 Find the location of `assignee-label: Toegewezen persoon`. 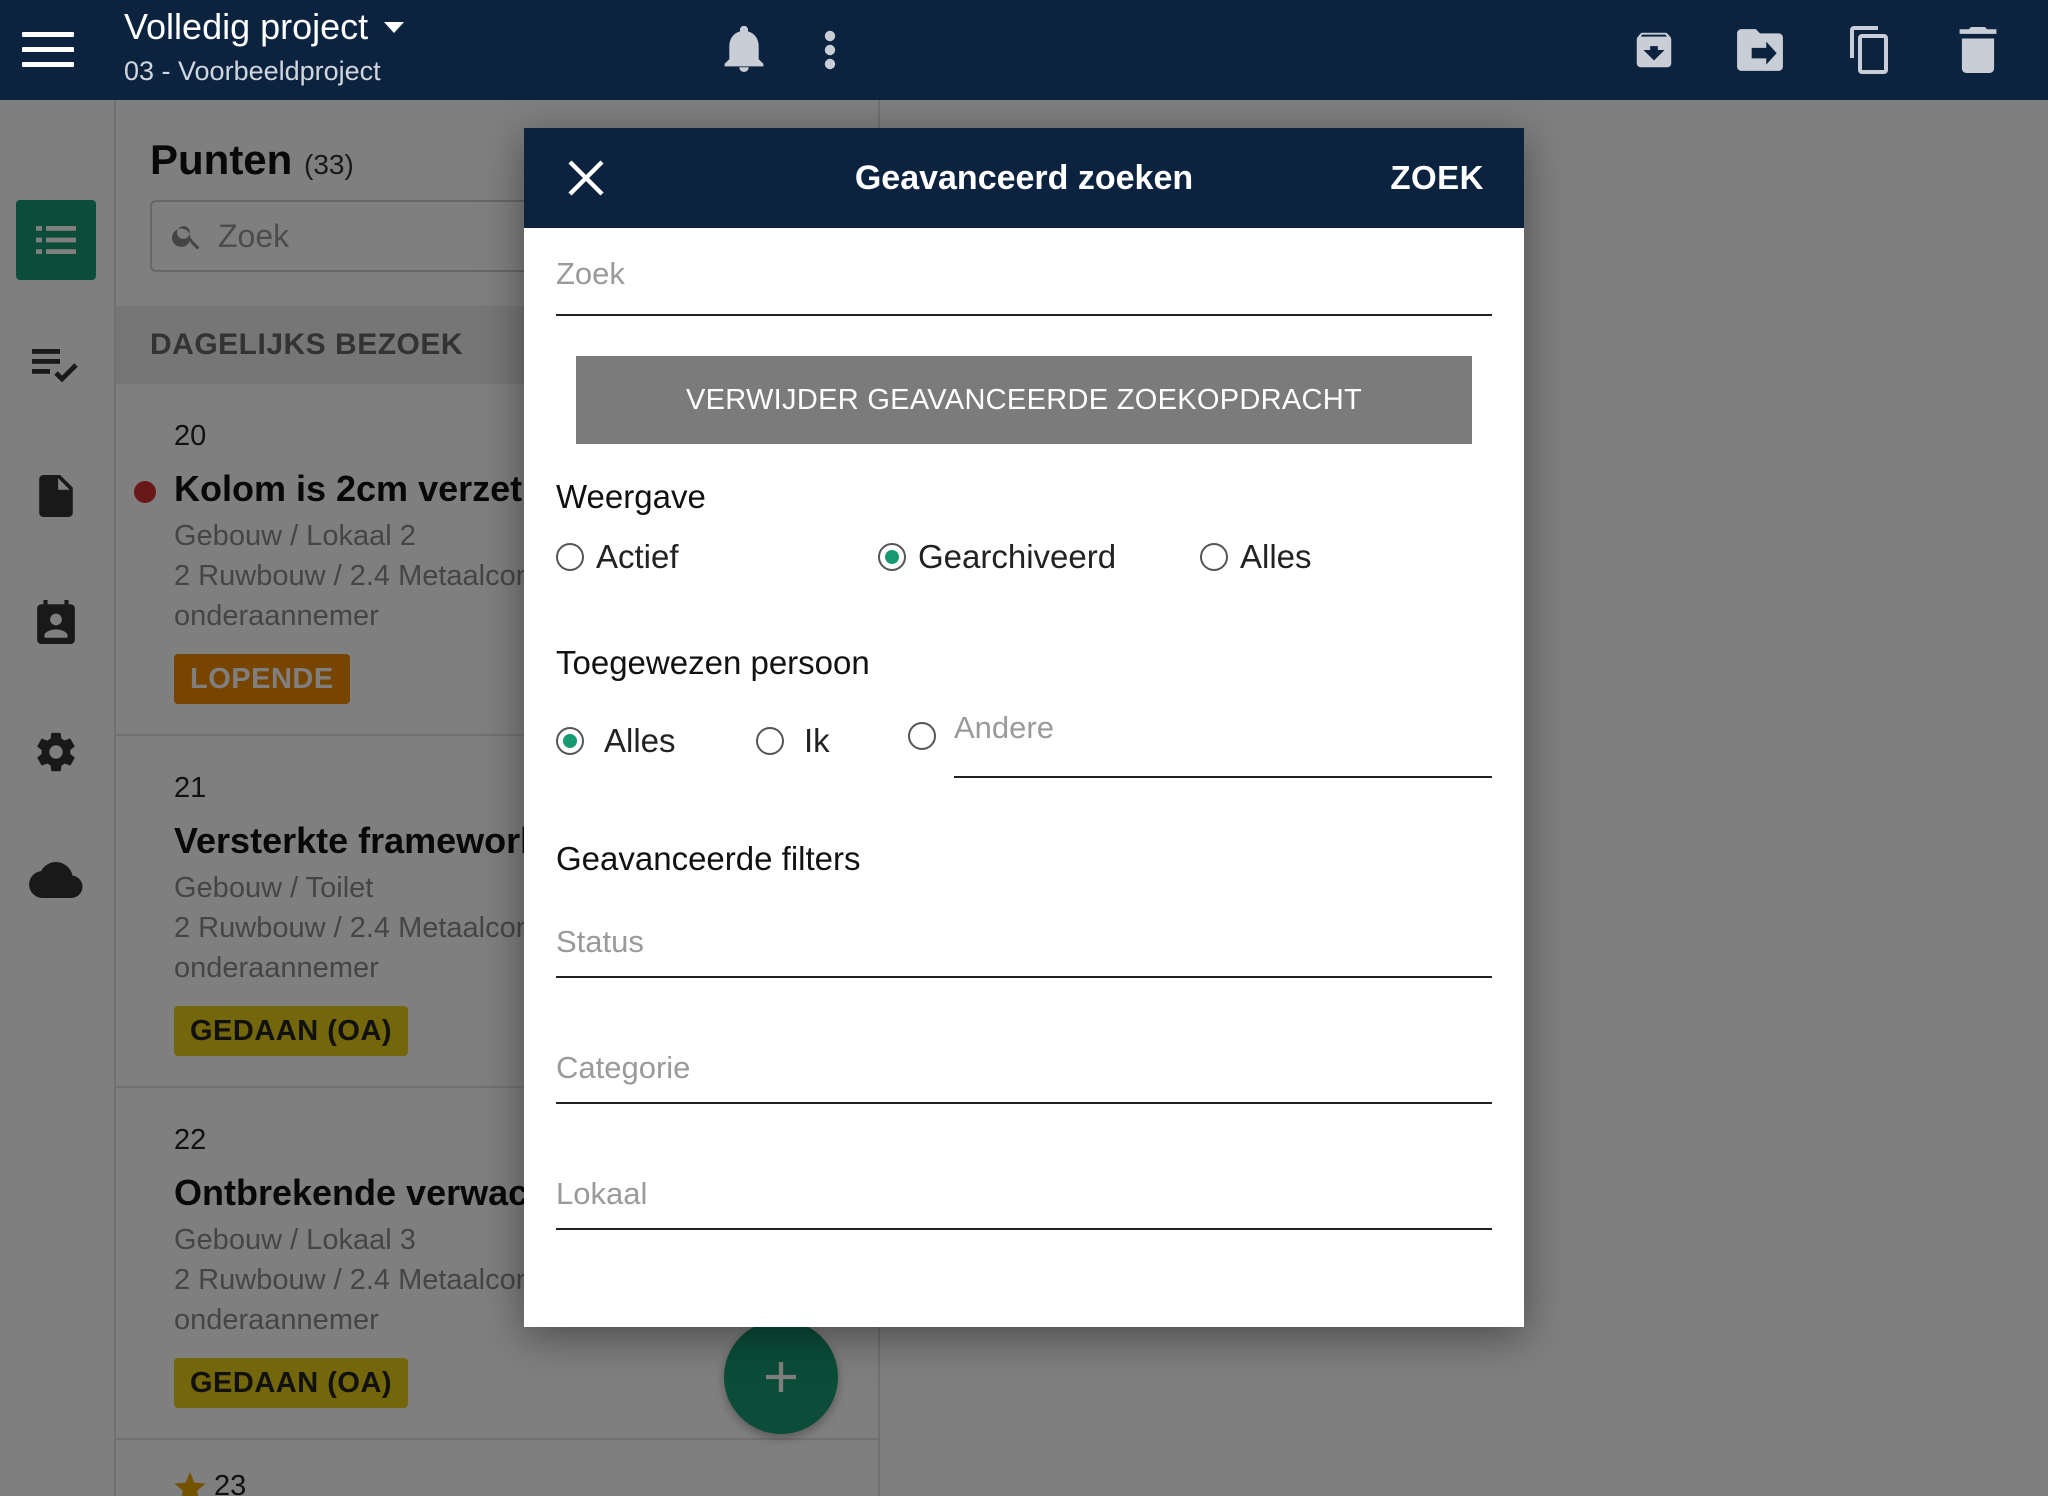

assignee-label: Toegewezen persoon is located at coordinates (713, 662).